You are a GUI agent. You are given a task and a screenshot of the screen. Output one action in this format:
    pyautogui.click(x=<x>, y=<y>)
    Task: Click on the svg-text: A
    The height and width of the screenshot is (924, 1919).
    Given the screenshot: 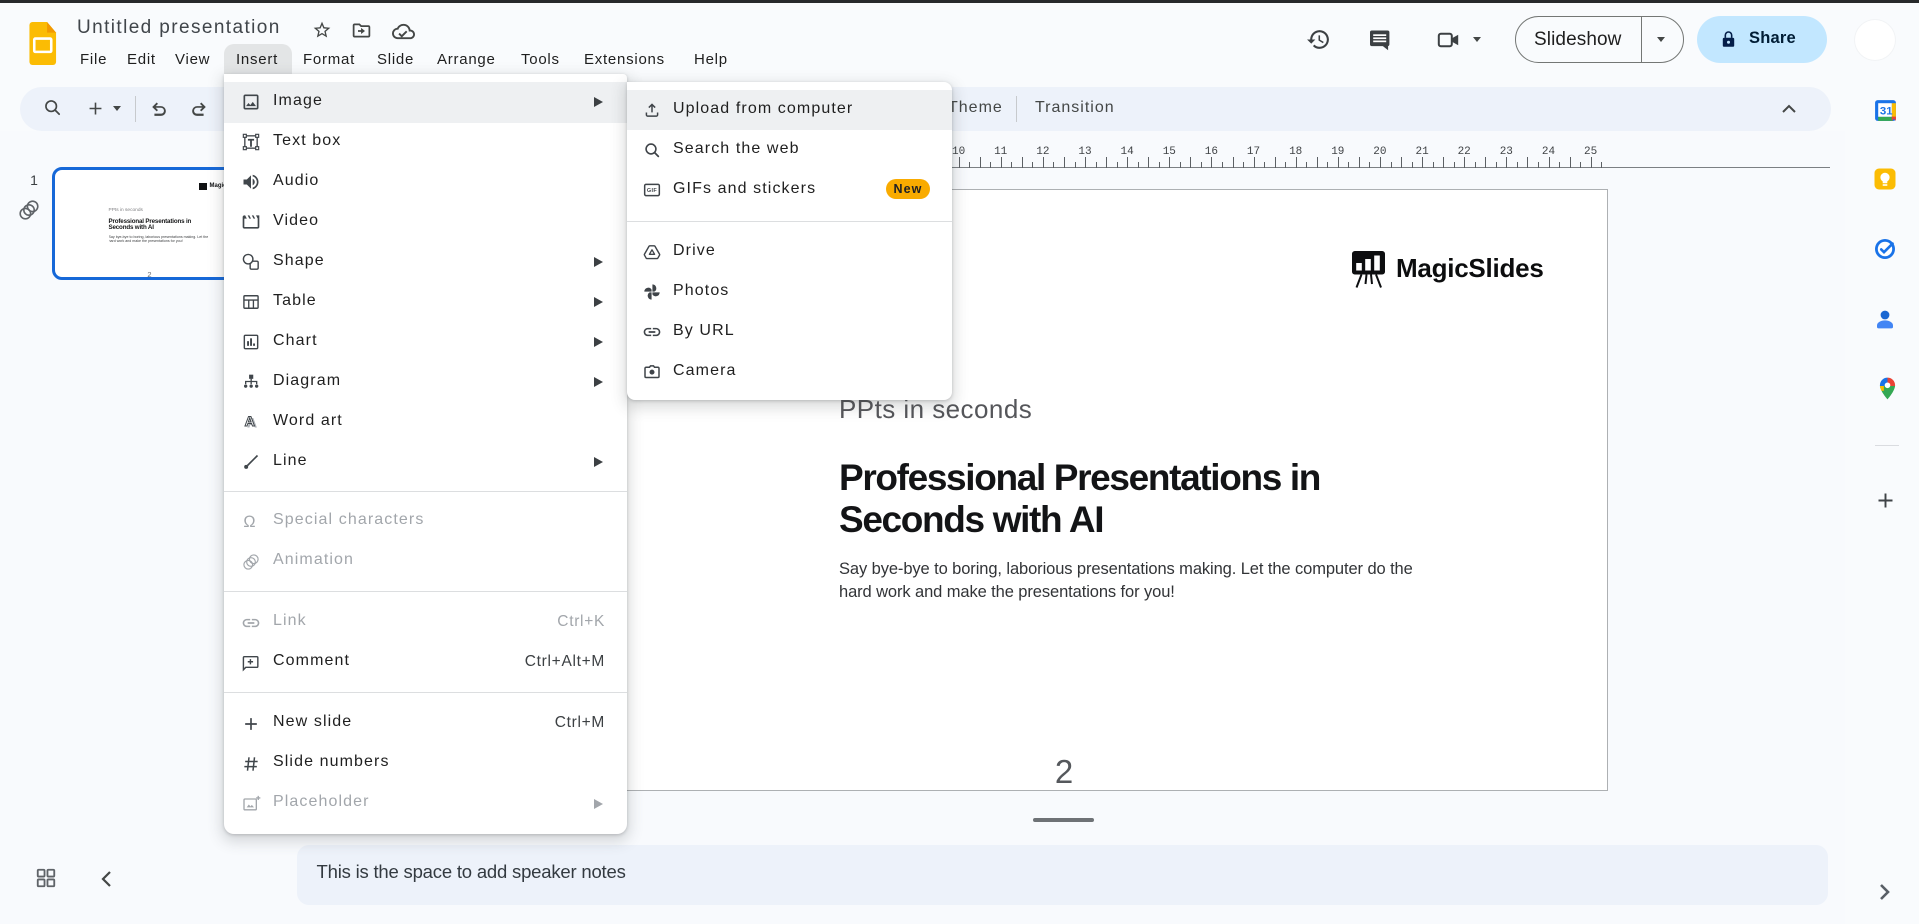 What is the action you would take?
    pyautogui.click(x=250, y=422)
    